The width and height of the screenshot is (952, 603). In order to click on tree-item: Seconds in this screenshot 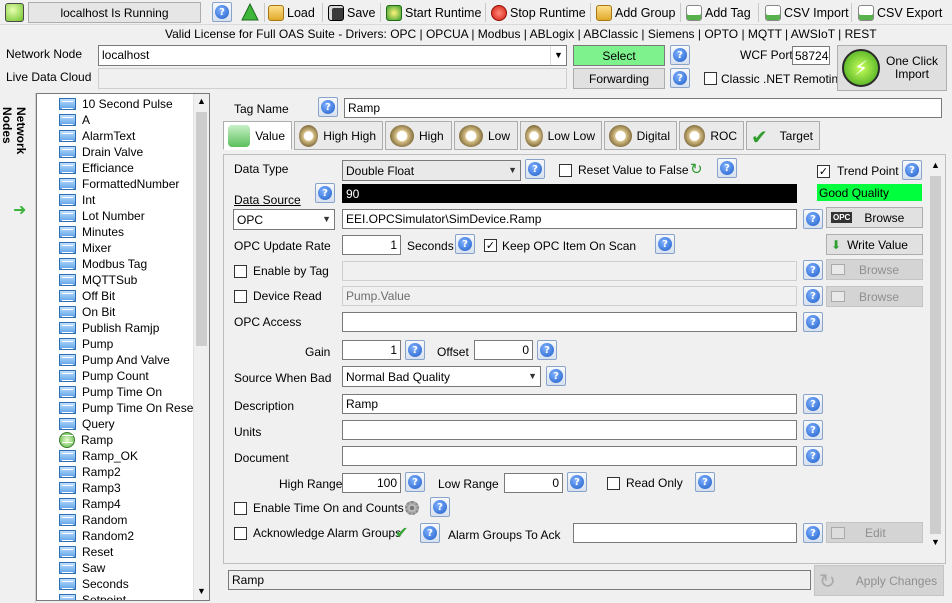, I will do `click(94, 584)`.